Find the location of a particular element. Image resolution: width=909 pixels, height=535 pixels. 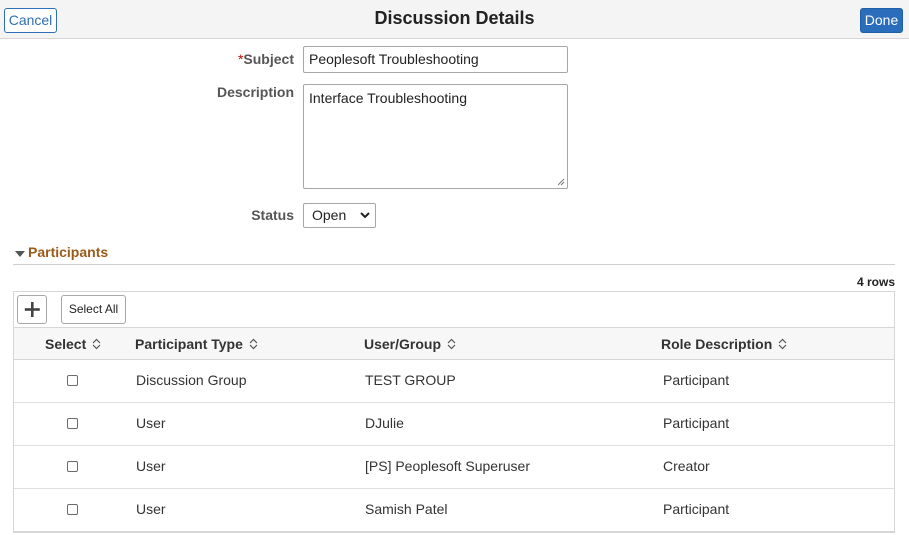

add-row-button is located at coordinates (32, 309).